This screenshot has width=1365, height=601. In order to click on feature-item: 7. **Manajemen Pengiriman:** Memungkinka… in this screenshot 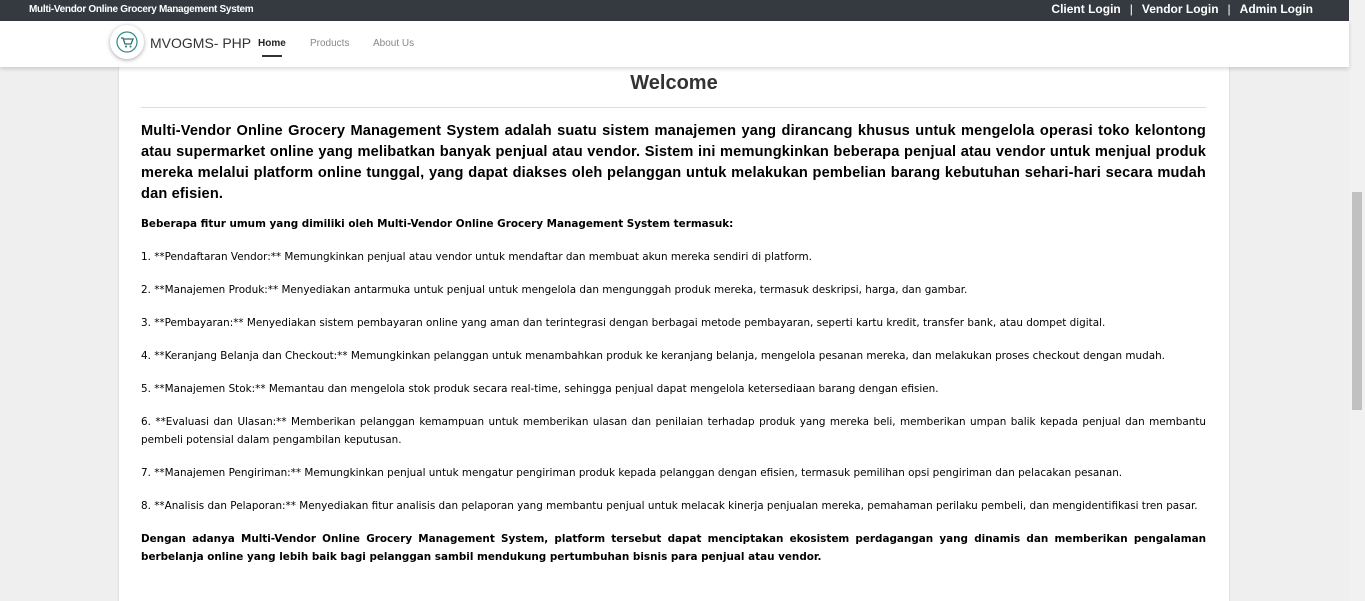, I will do `click(632, 473)`.